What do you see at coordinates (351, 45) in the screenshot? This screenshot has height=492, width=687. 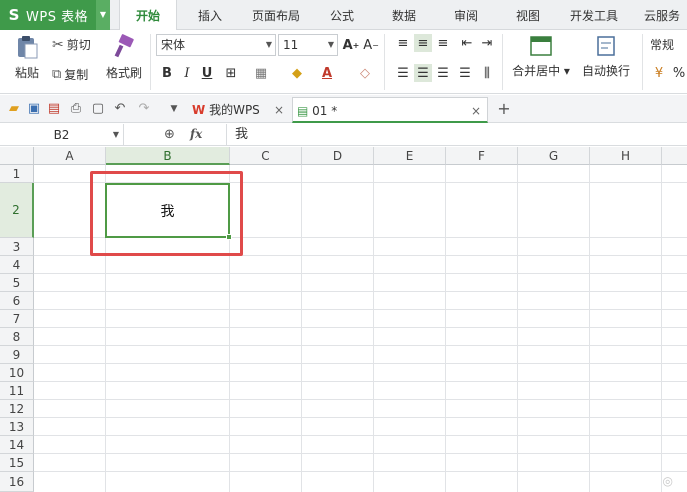 I see `increase-font-icon: A +` at bounding box center [351, 45].